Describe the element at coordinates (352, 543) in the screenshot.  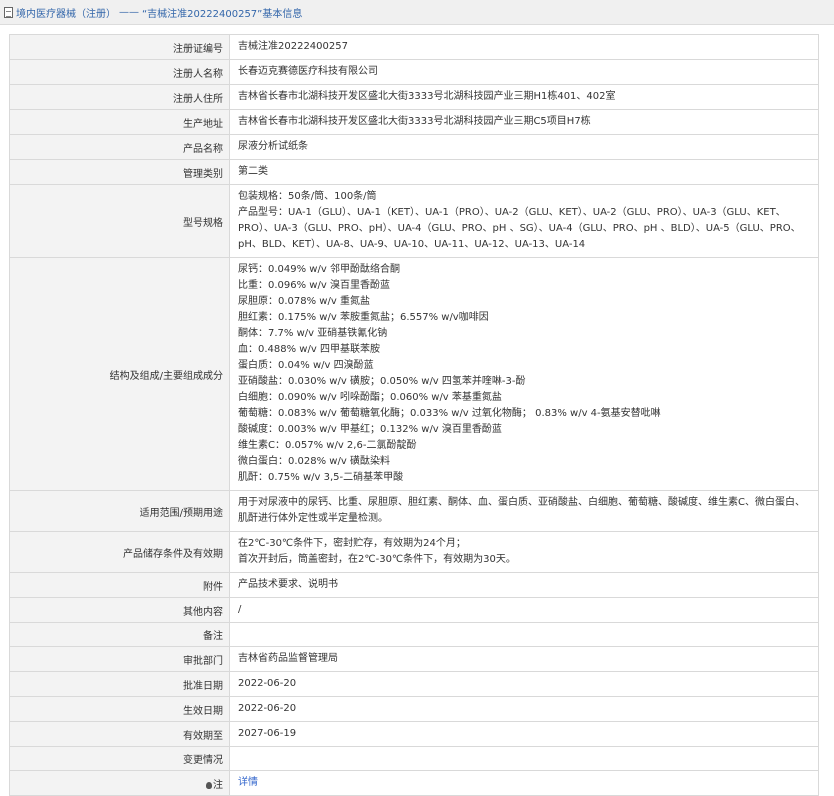
I see `storage-line: 在2℃-30℃条件下，密封贮存，有效期为24个月；` at that location.